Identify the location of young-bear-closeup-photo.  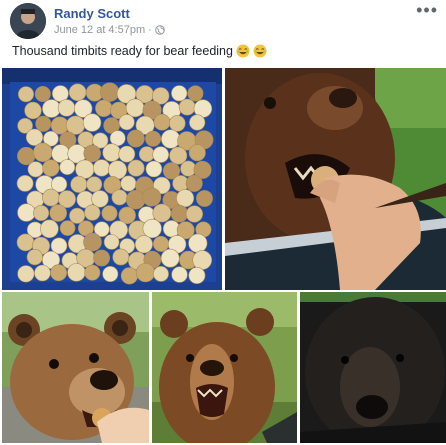
(75, 367).